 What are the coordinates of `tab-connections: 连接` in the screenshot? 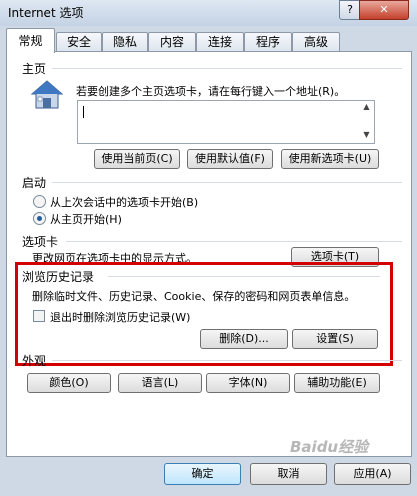 It's located at (220, 42).